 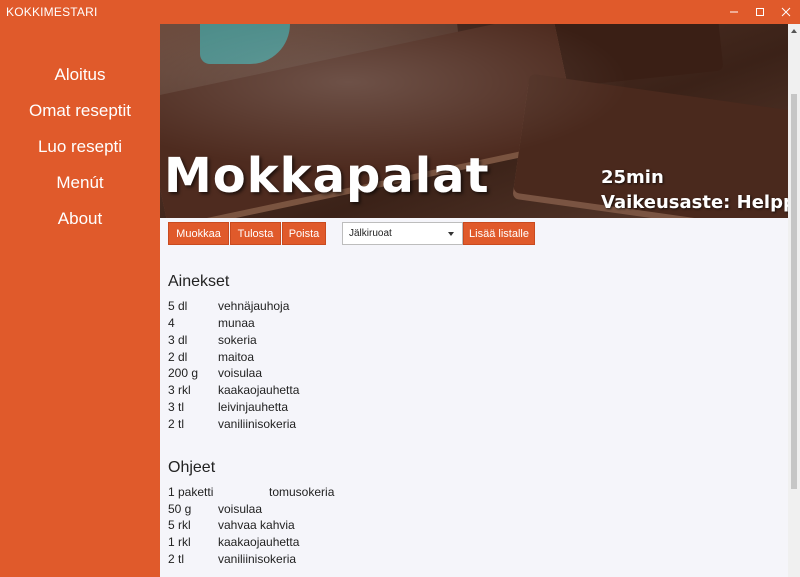 What do you see at coordinates (255, 233) in the screenshot?
I see `print-button: Tulosta` at bounding box center [255, 233].